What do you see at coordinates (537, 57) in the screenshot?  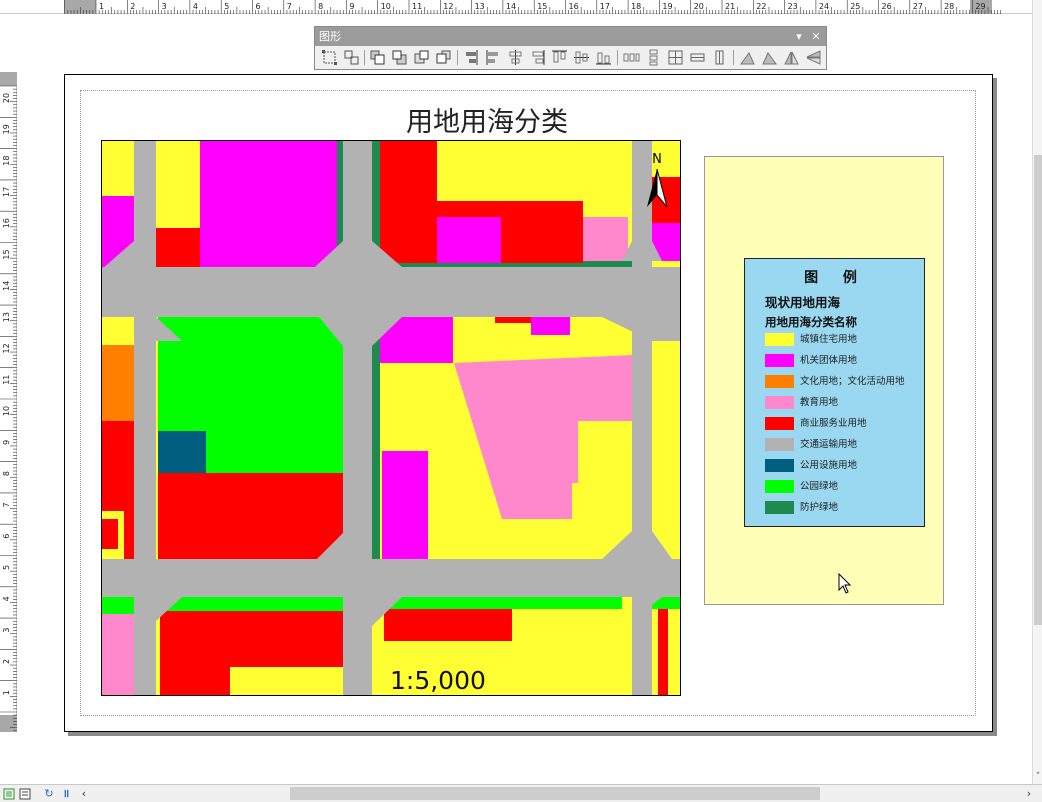 I see `align-right-icon` at bounding box center [537, 57].